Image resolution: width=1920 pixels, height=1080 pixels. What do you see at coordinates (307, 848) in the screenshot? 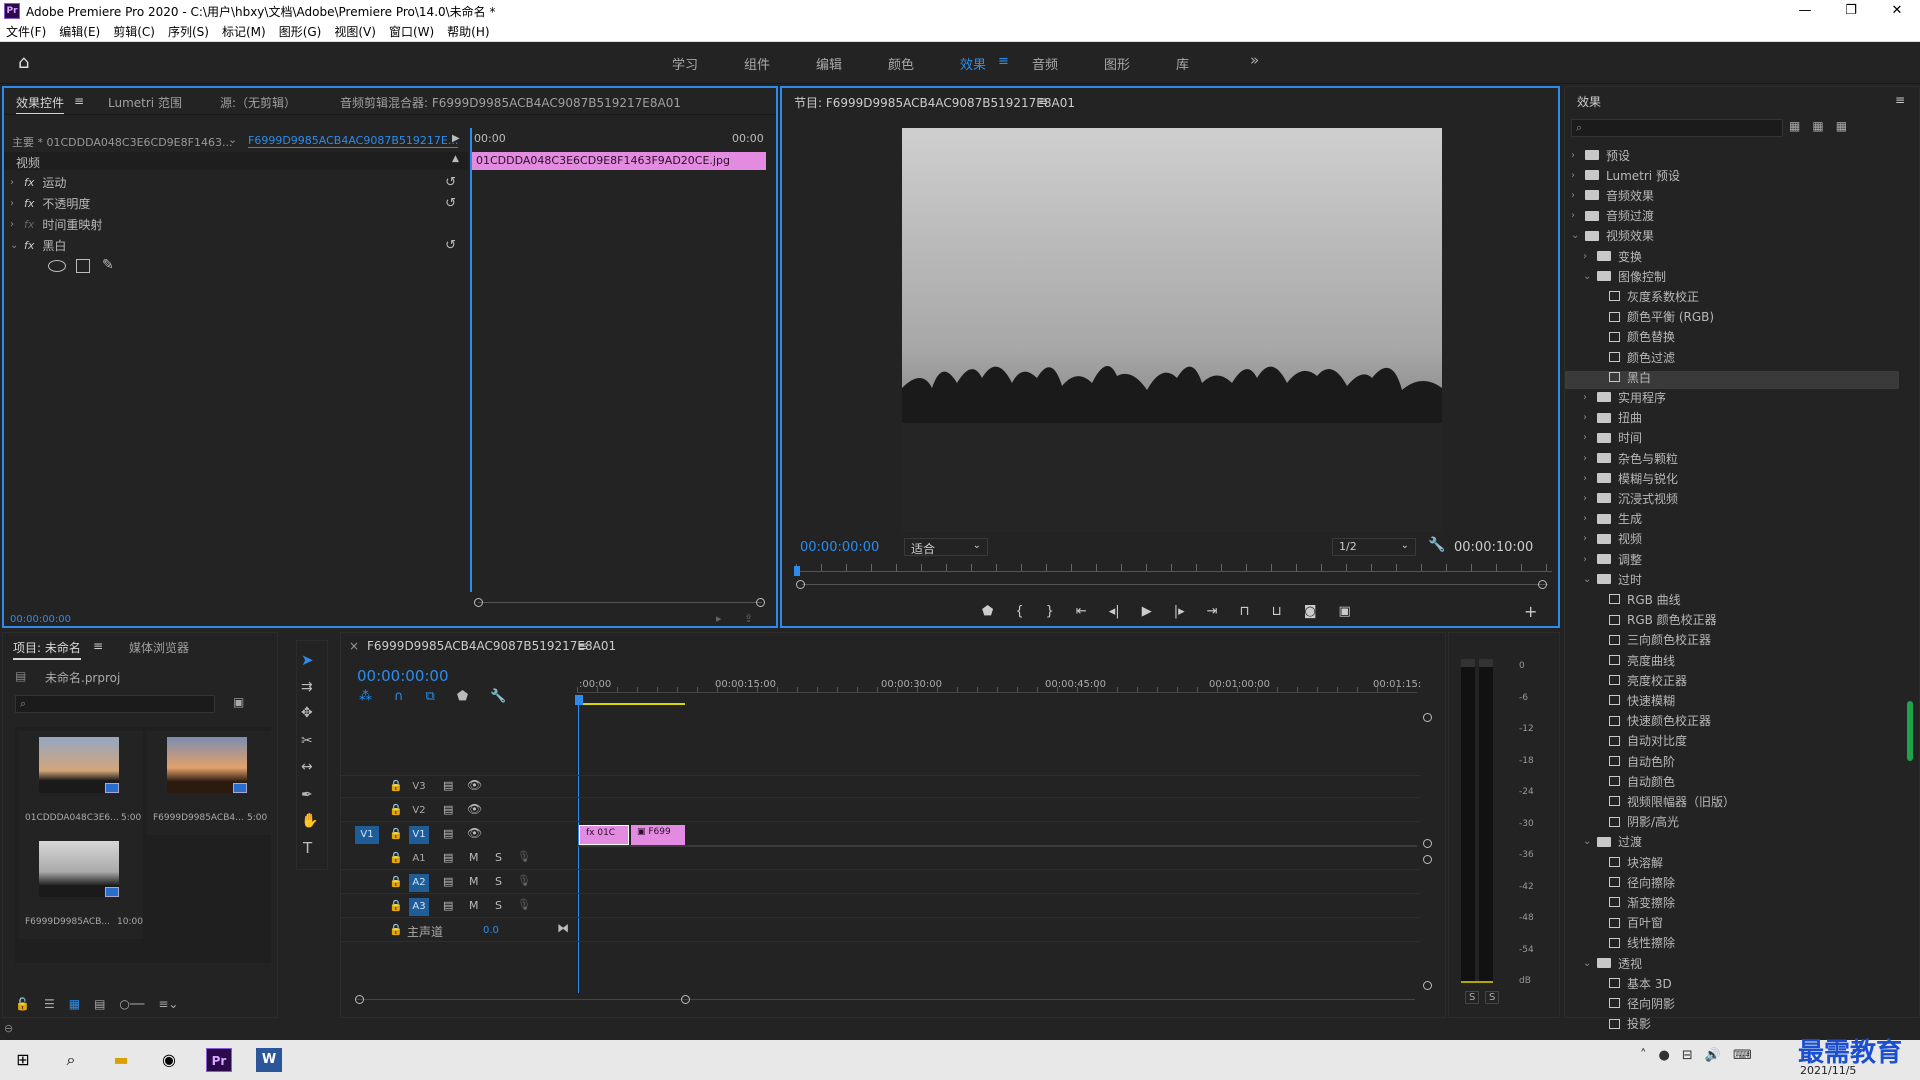
I see `type-tool-icon: T` at bounding box center [307, 848].